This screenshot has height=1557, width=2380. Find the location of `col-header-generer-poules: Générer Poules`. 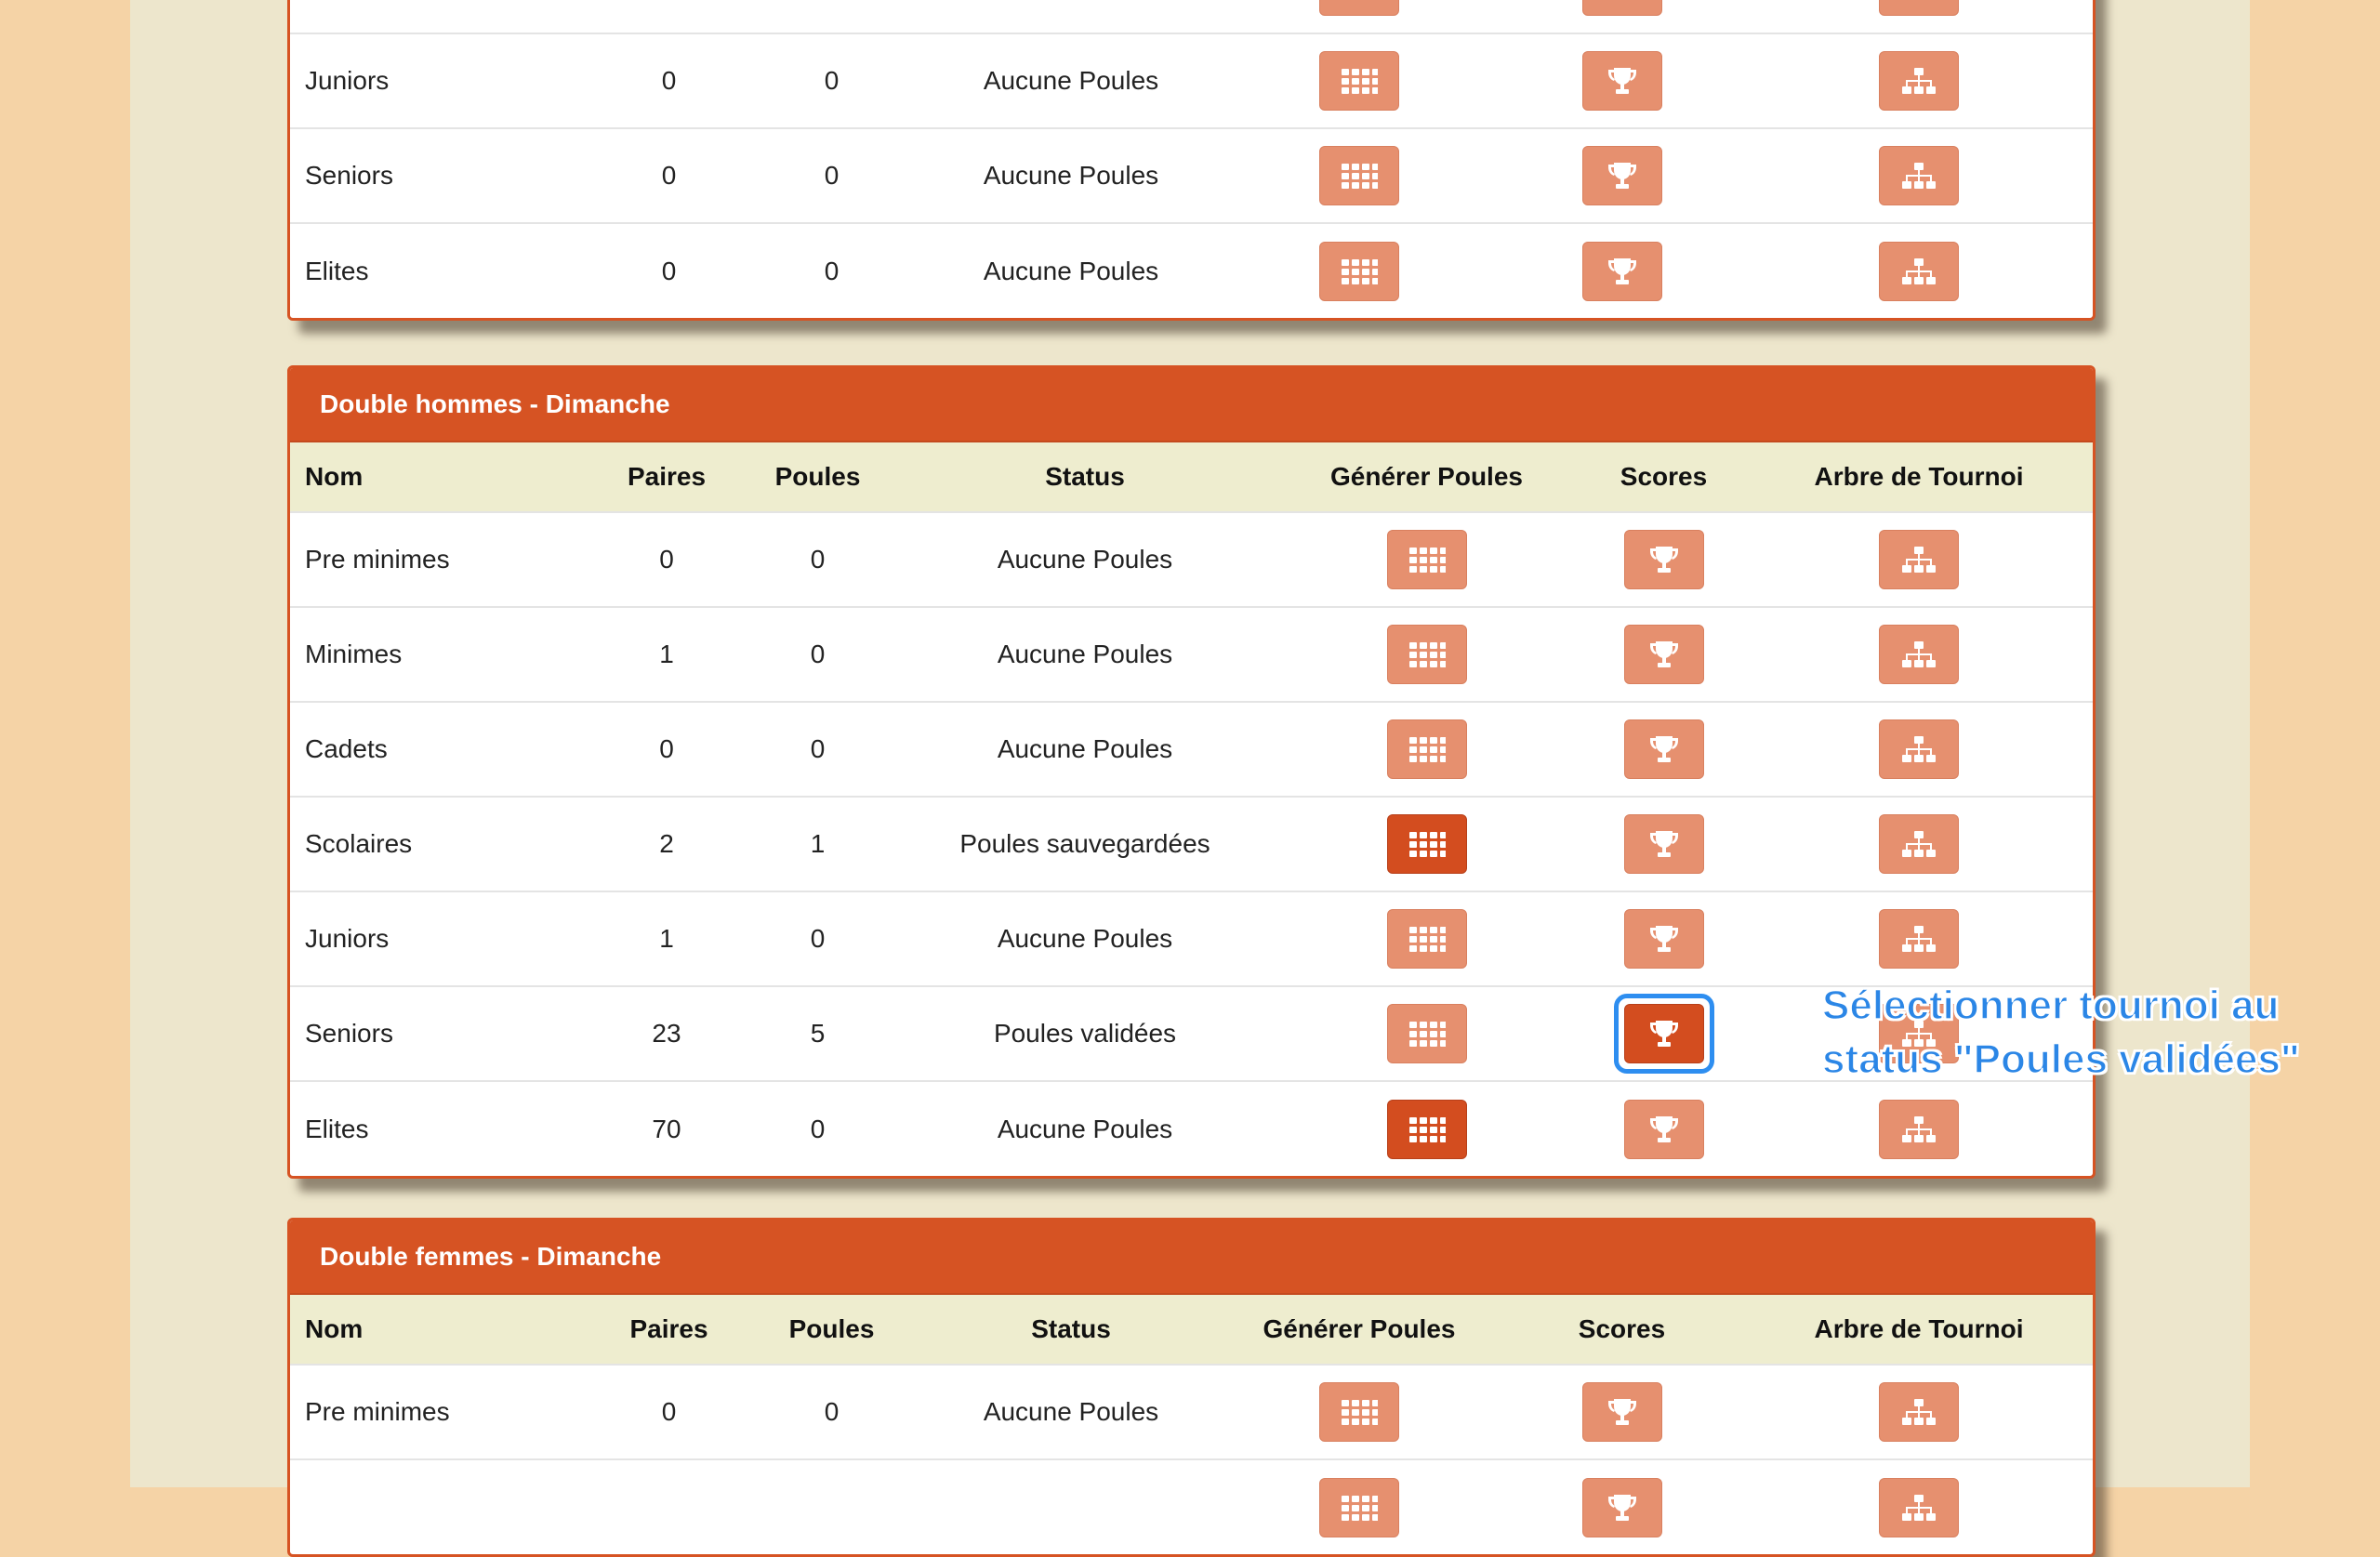

col-header-generer-poules: Générer Poules is located at coordinates (1359, 1328).